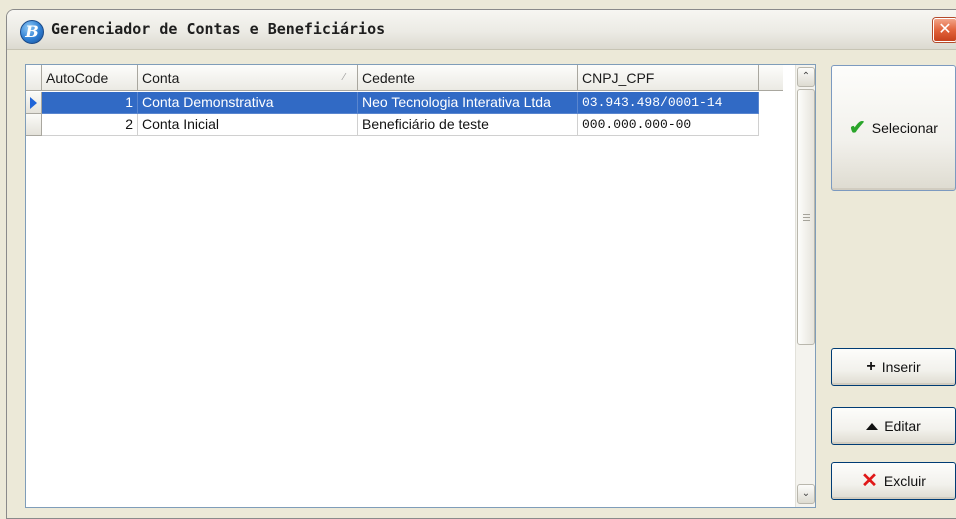 The height and width of the screenshot is (519, 956). What do you see at coordinates (248, 103) in the screenshot?
I see `cell-conta: Conta Demonstrativa` at bounding box center [248, 103].